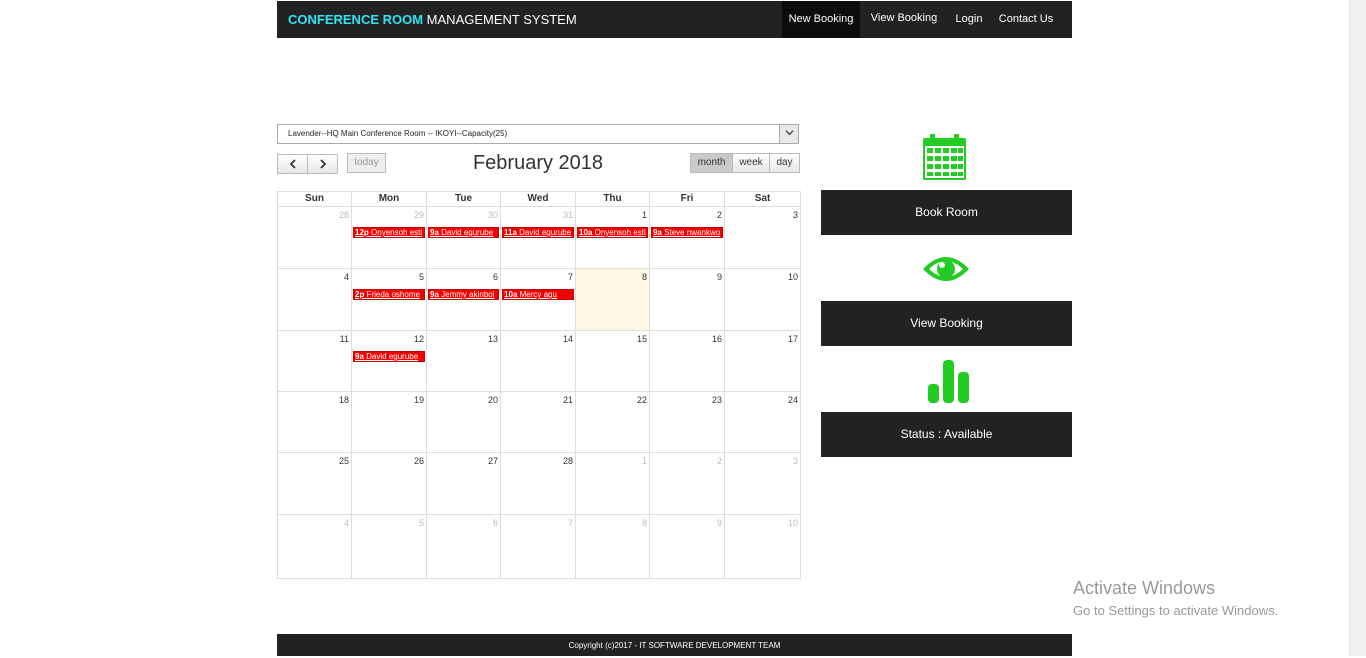 This screenshot has width=1366, height=658. What do you see at coordinates (421, 523) in the screenshot?
I see `day-number: 5` at bounding box center [421, 523].